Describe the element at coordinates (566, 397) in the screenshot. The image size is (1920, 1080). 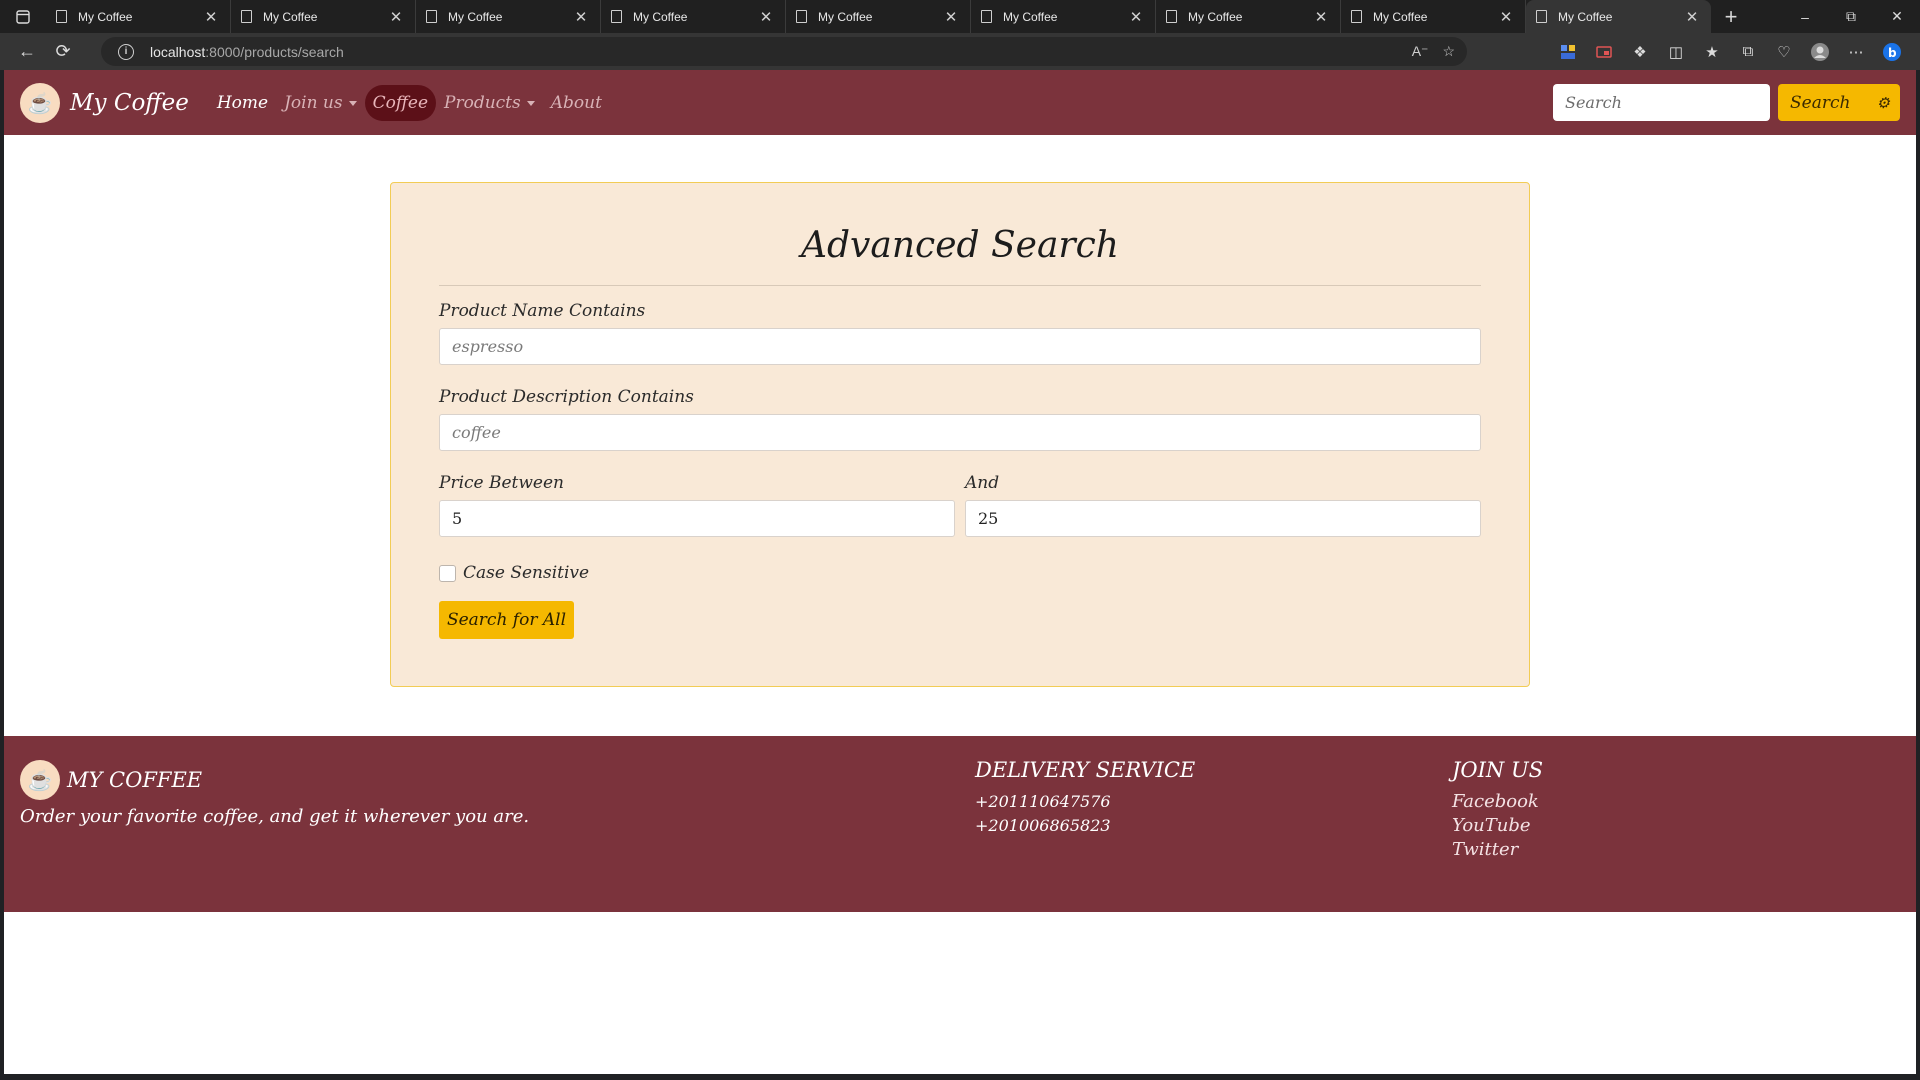
I see `product-description-label: Product Description Contains` at that location.